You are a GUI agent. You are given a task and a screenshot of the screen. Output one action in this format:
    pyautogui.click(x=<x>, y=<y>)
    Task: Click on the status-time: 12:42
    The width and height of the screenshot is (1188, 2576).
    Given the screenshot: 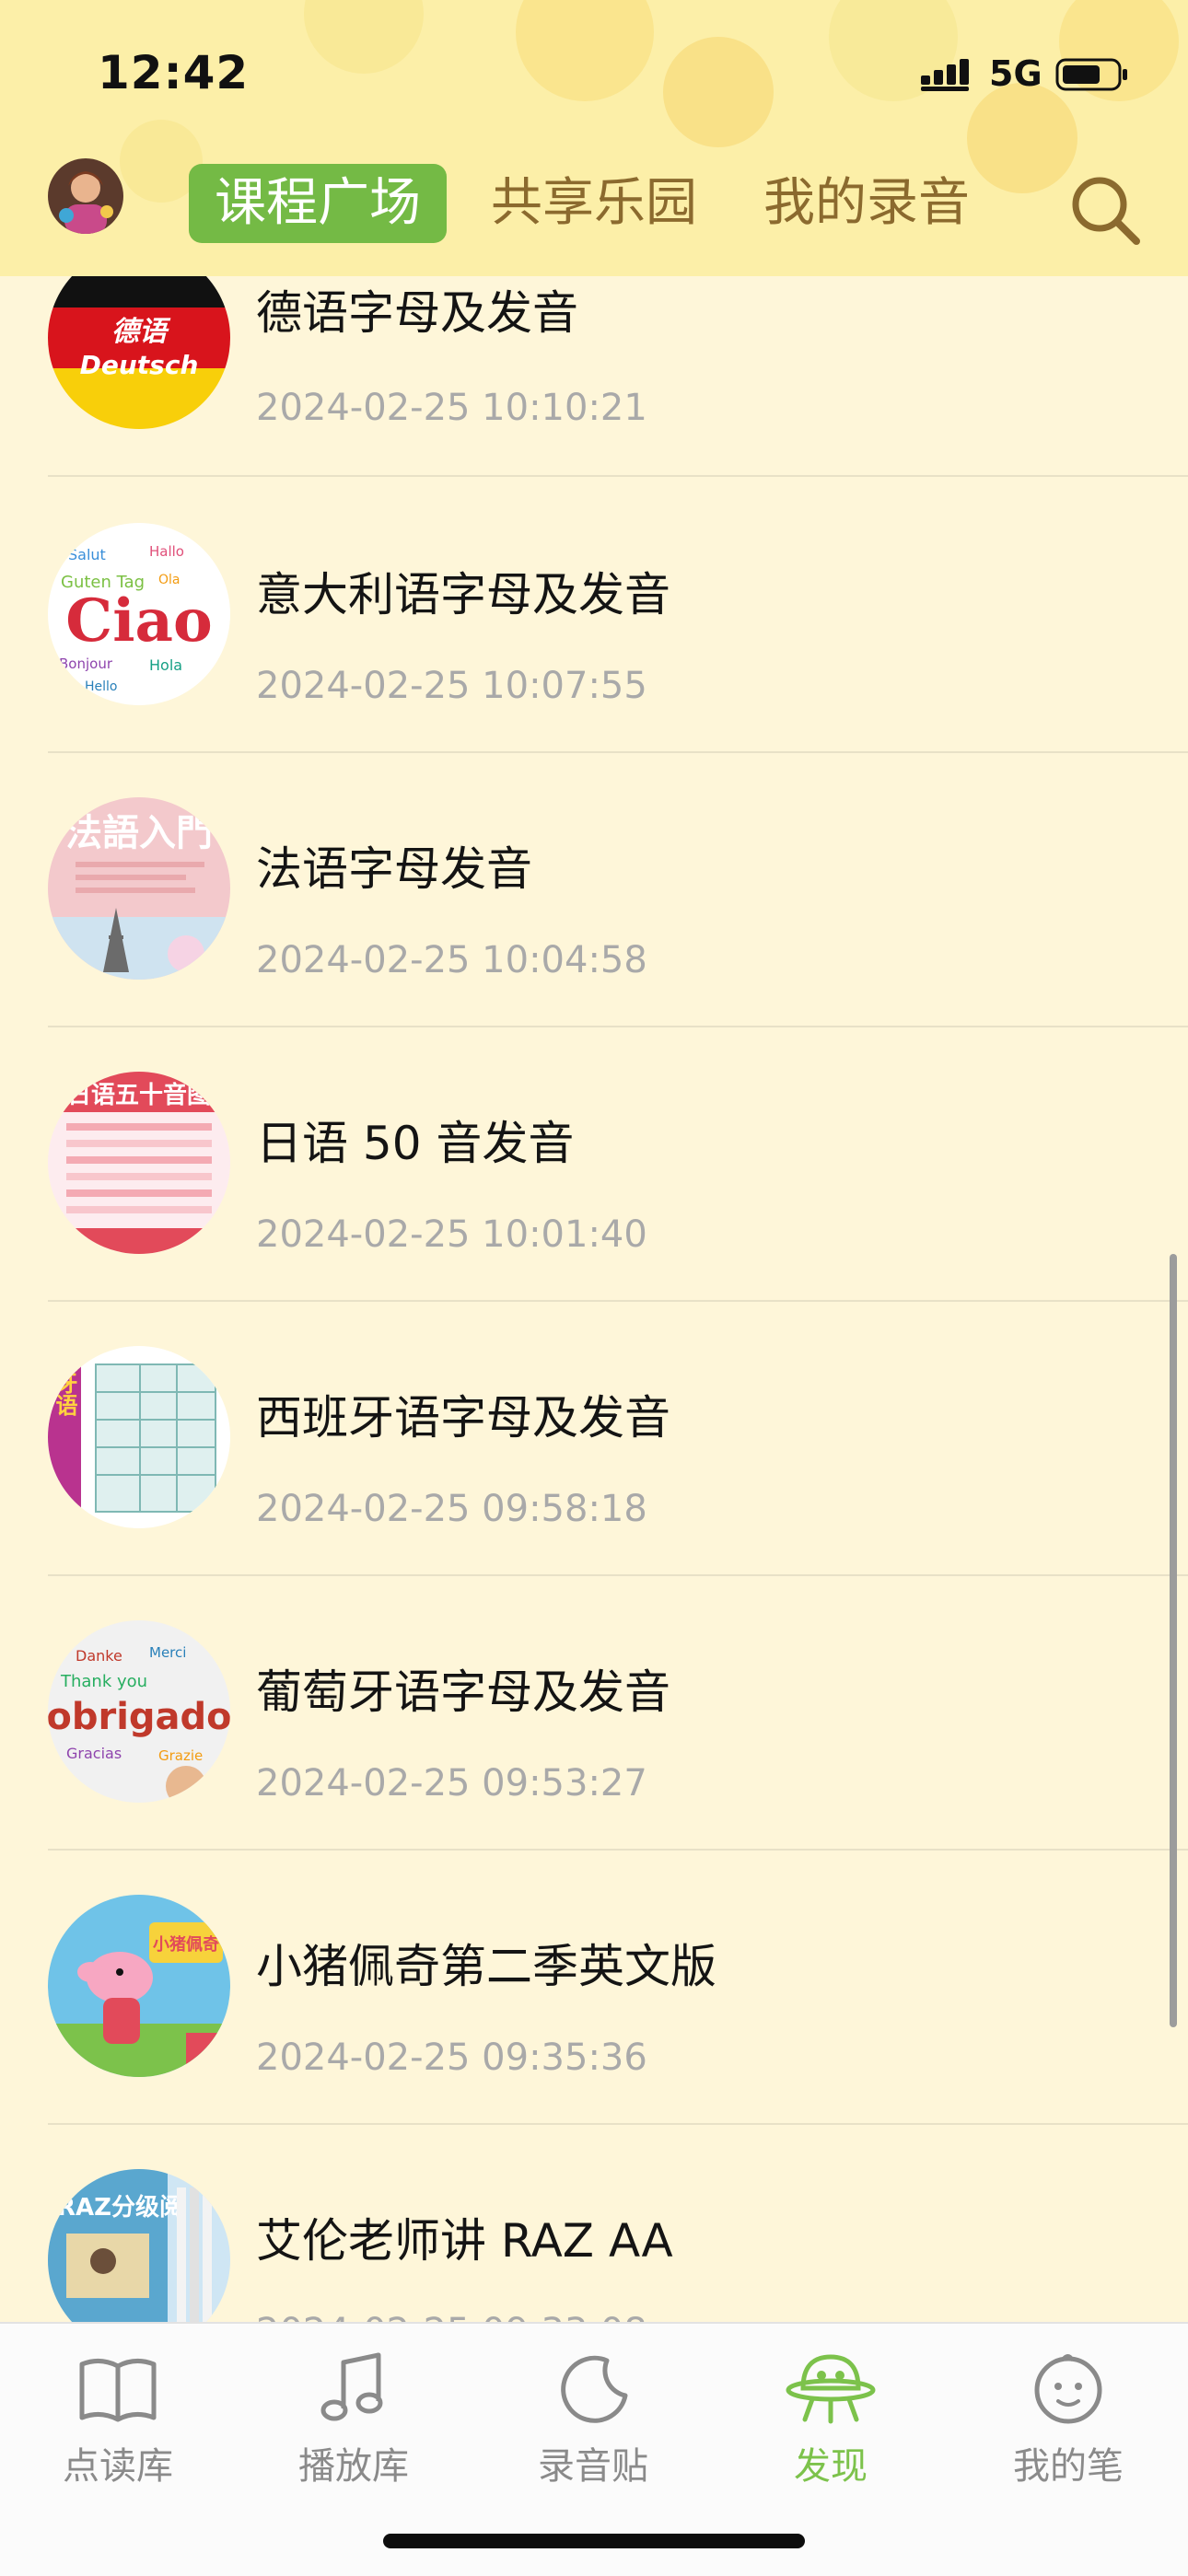 What is the action you would take?
    pyautogui.click(x=174, y=72)
    